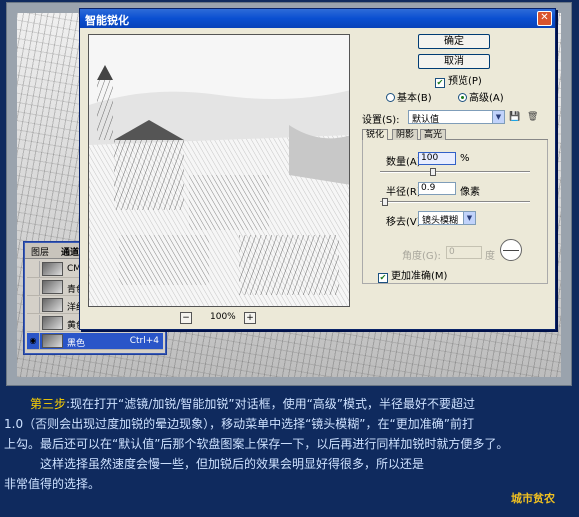 This screenshot has height=517, width=579. Describe the element at coordinates (317, 18) in the screenshot. I see `dialog-titlebar: 智能锐化 ✕` at that location.